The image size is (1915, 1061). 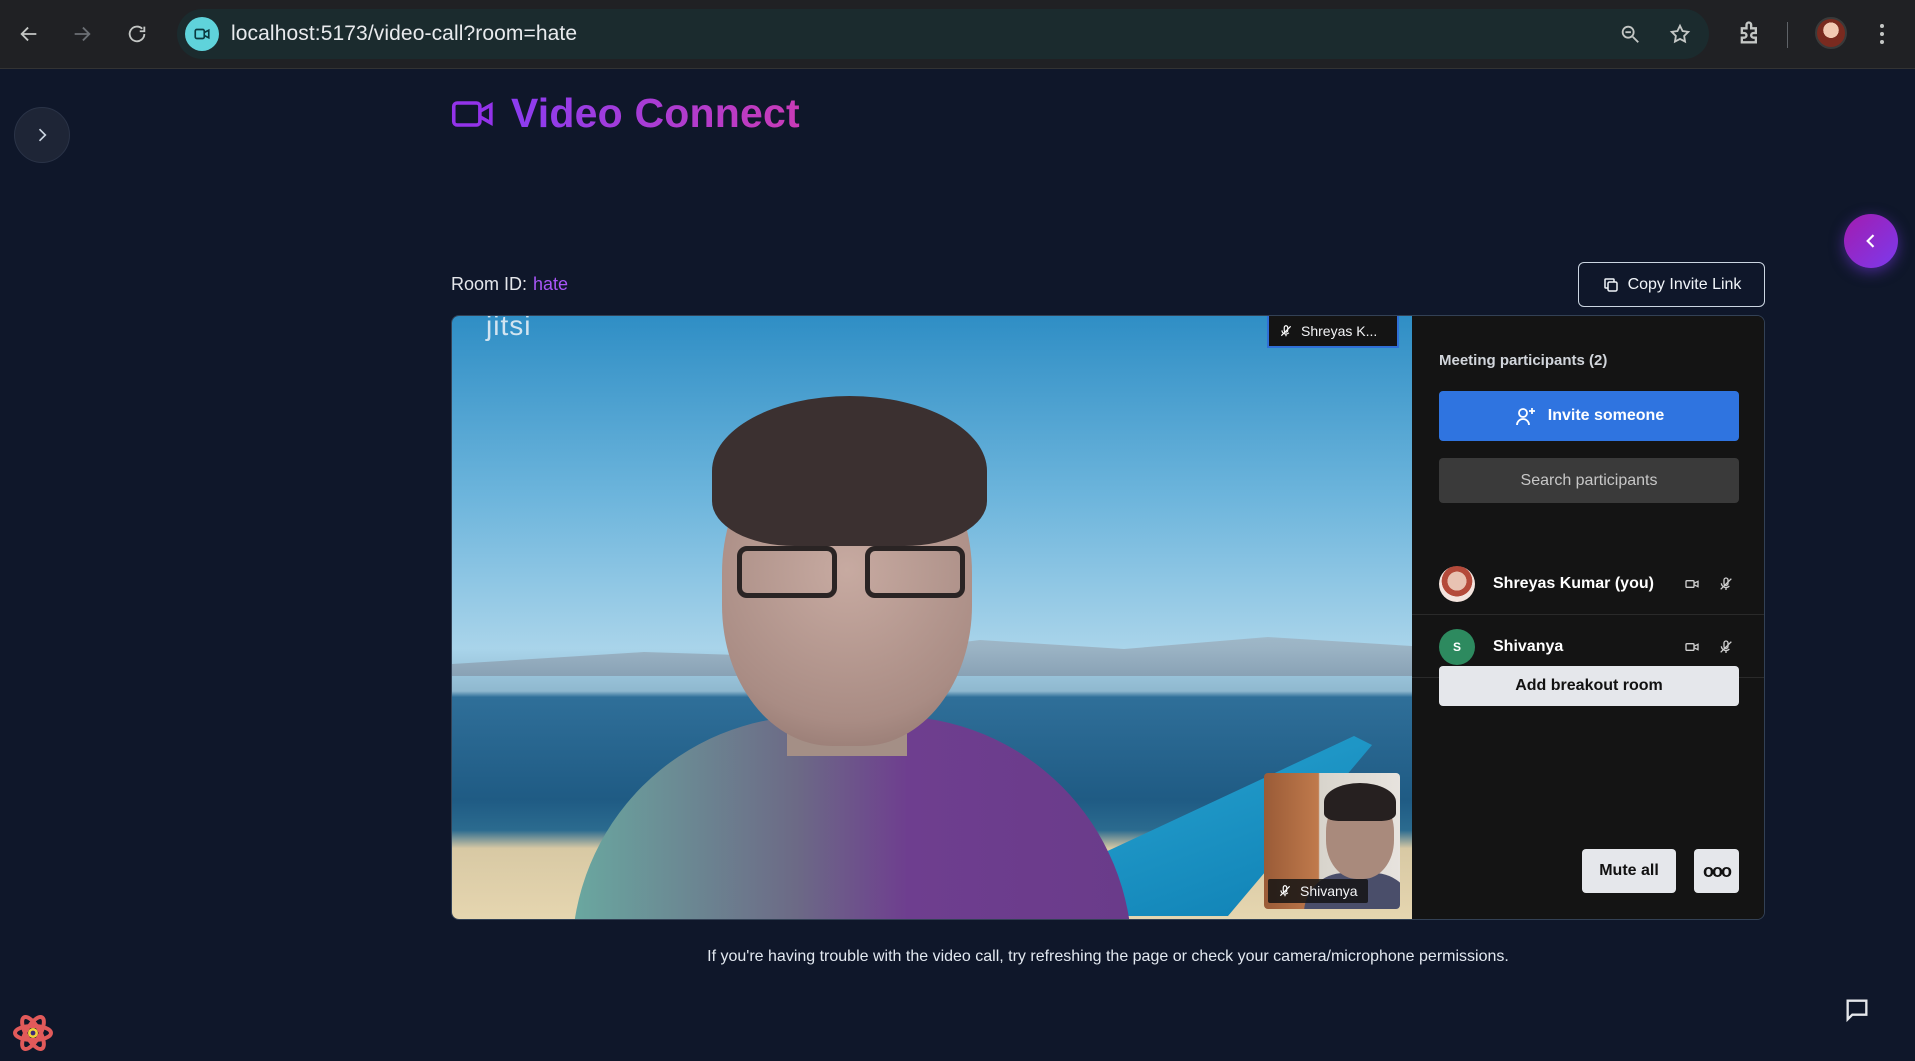 I want to click on toolbar-divider, so click(x=1787, y=35).